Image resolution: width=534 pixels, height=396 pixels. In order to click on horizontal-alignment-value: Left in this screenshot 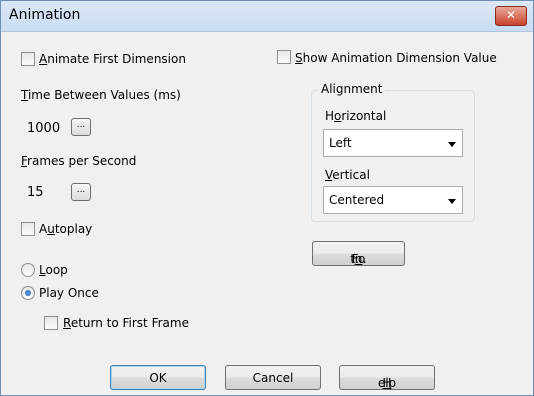, I will do `click(340, 143)`.